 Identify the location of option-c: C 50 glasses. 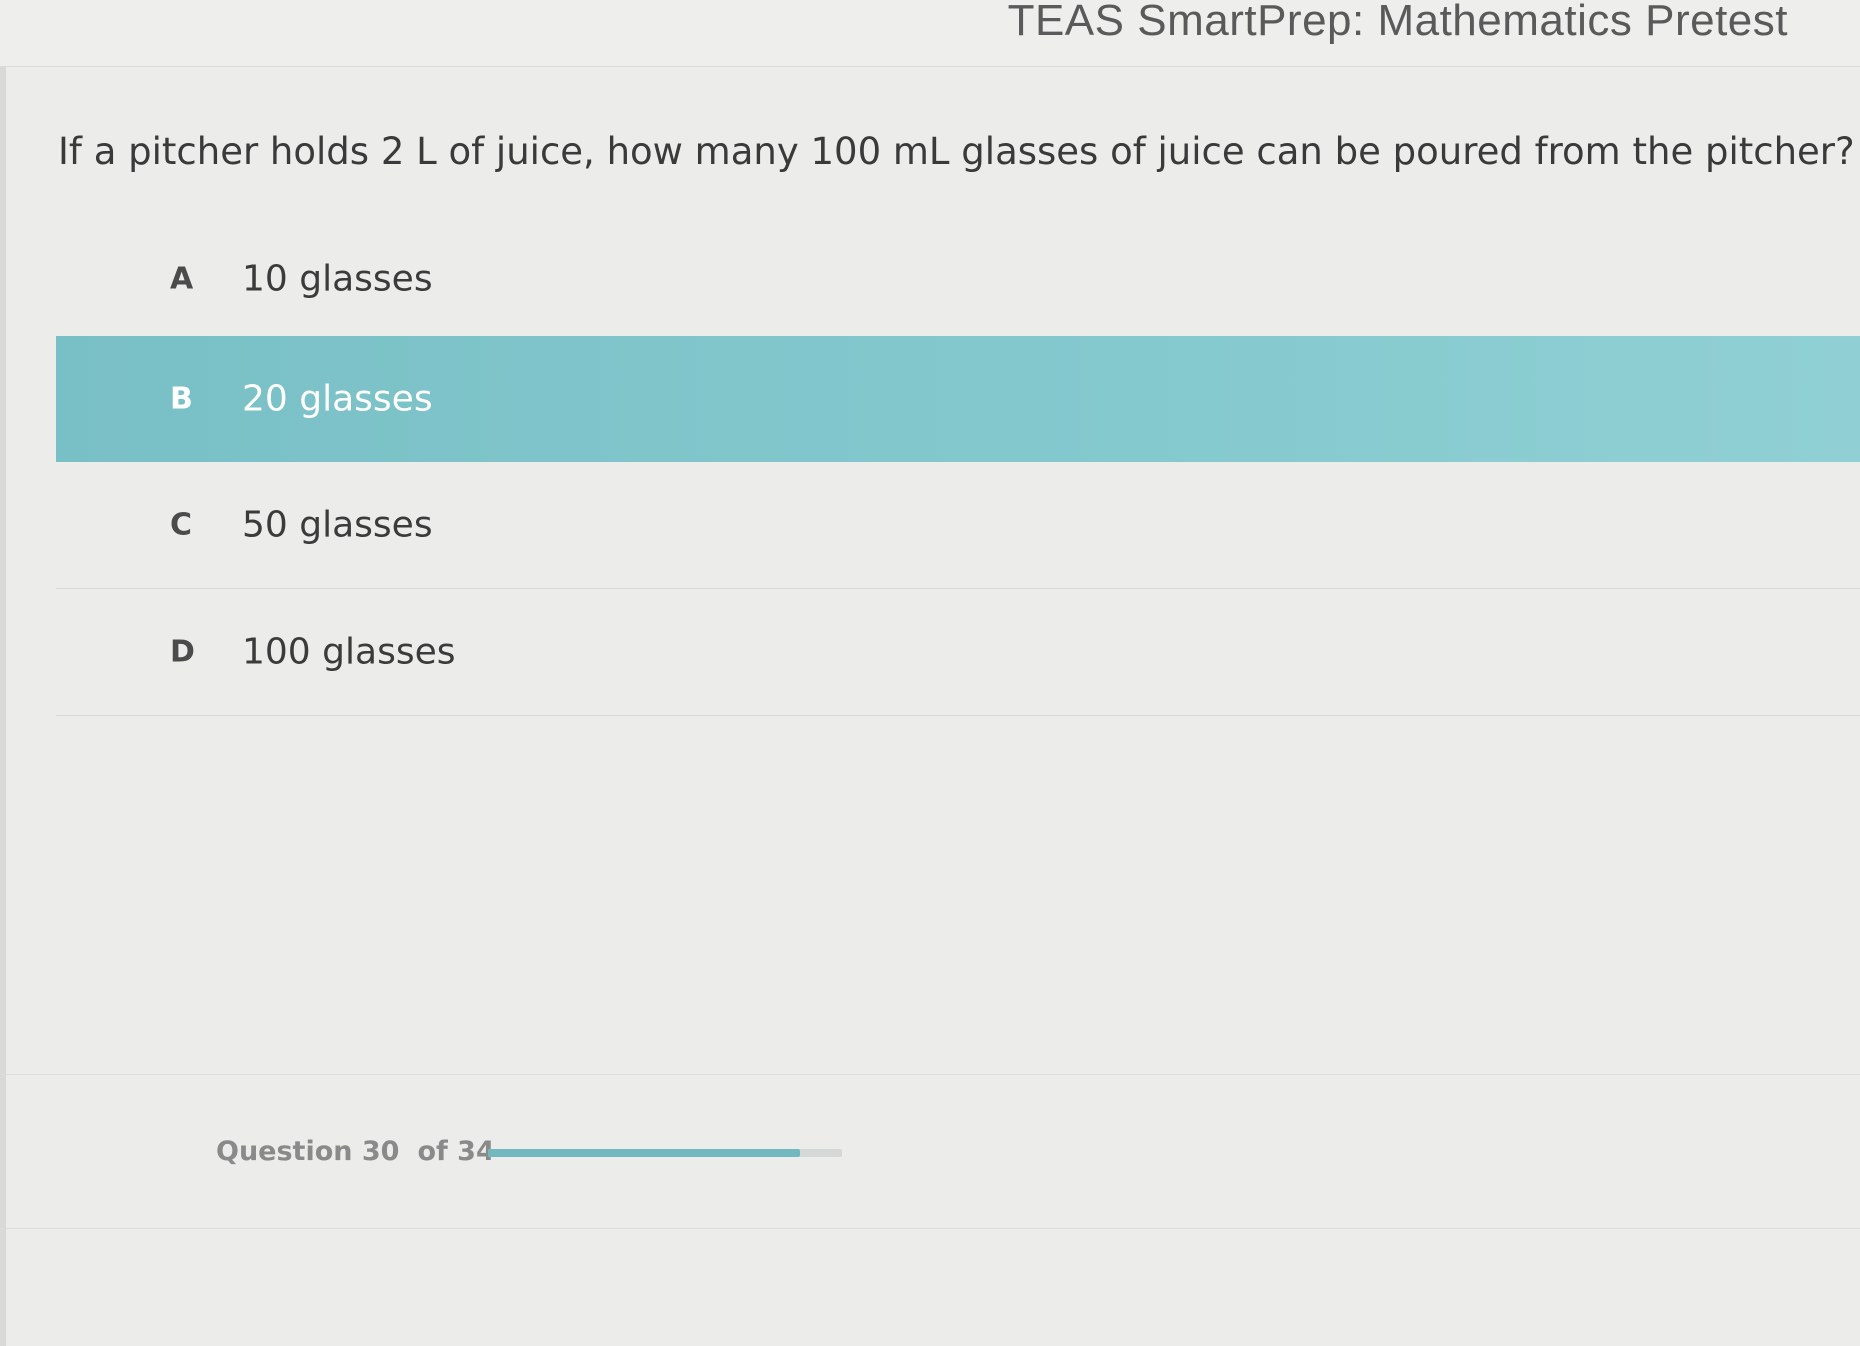
(958, 525).